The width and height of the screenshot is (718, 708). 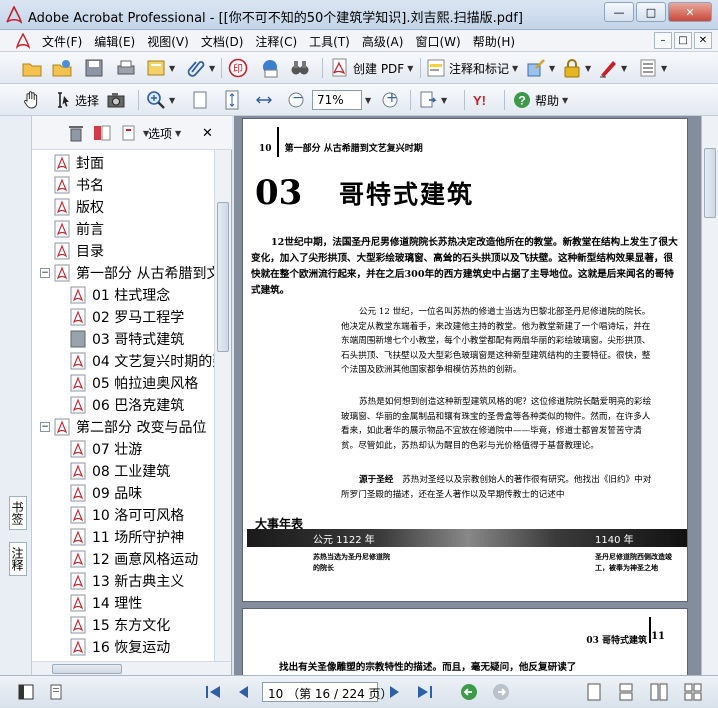 I want to click on single-page-layout-button, so click(x=594, y=692).